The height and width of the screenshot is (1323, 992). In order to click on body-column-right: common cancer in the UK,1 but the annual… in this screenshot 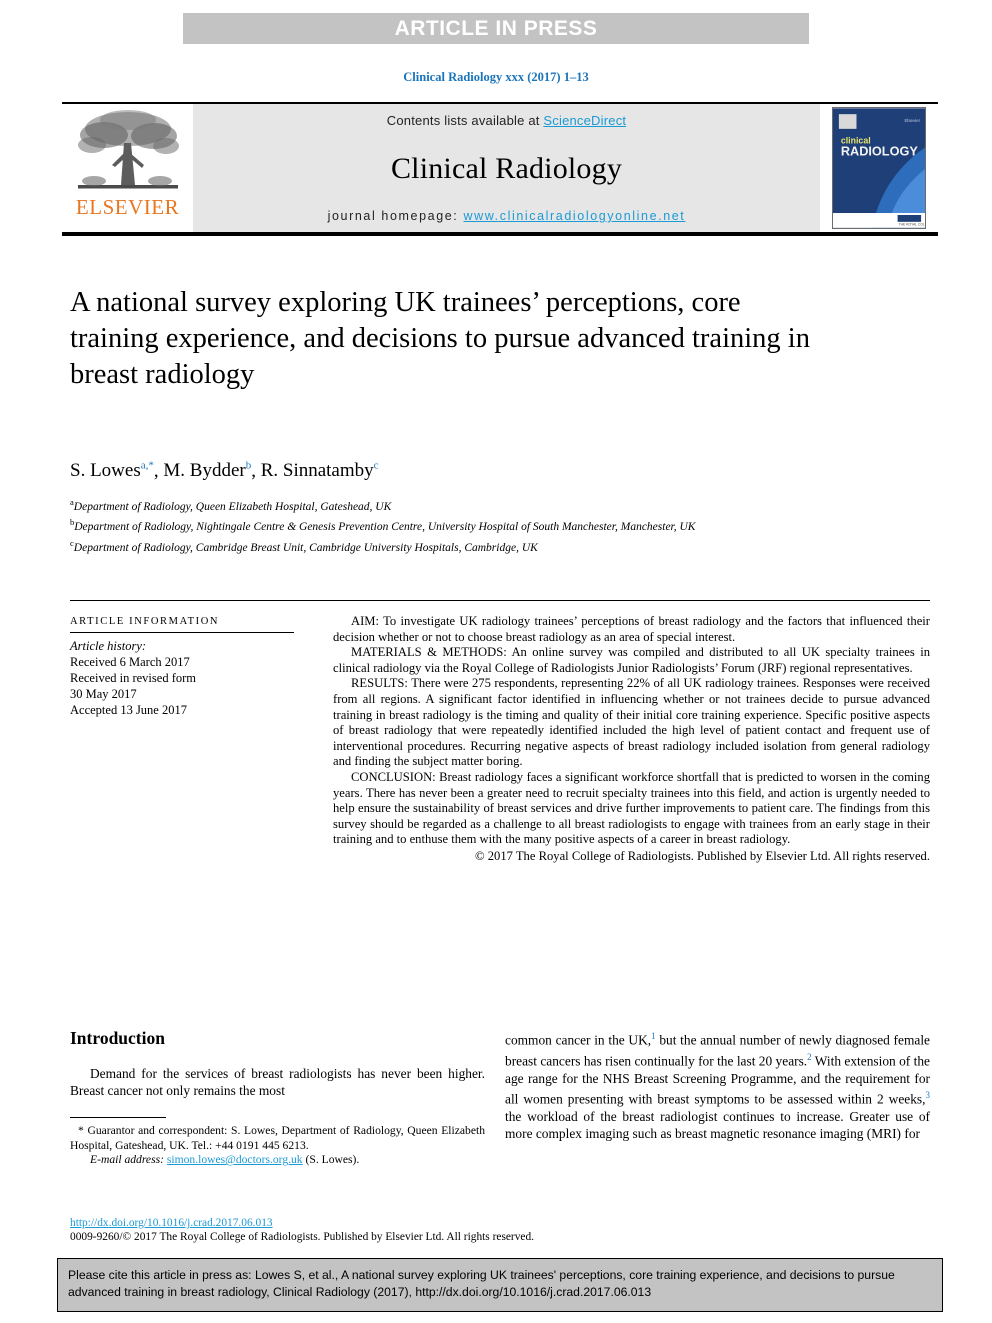, I will do `click(717, 1085)`.